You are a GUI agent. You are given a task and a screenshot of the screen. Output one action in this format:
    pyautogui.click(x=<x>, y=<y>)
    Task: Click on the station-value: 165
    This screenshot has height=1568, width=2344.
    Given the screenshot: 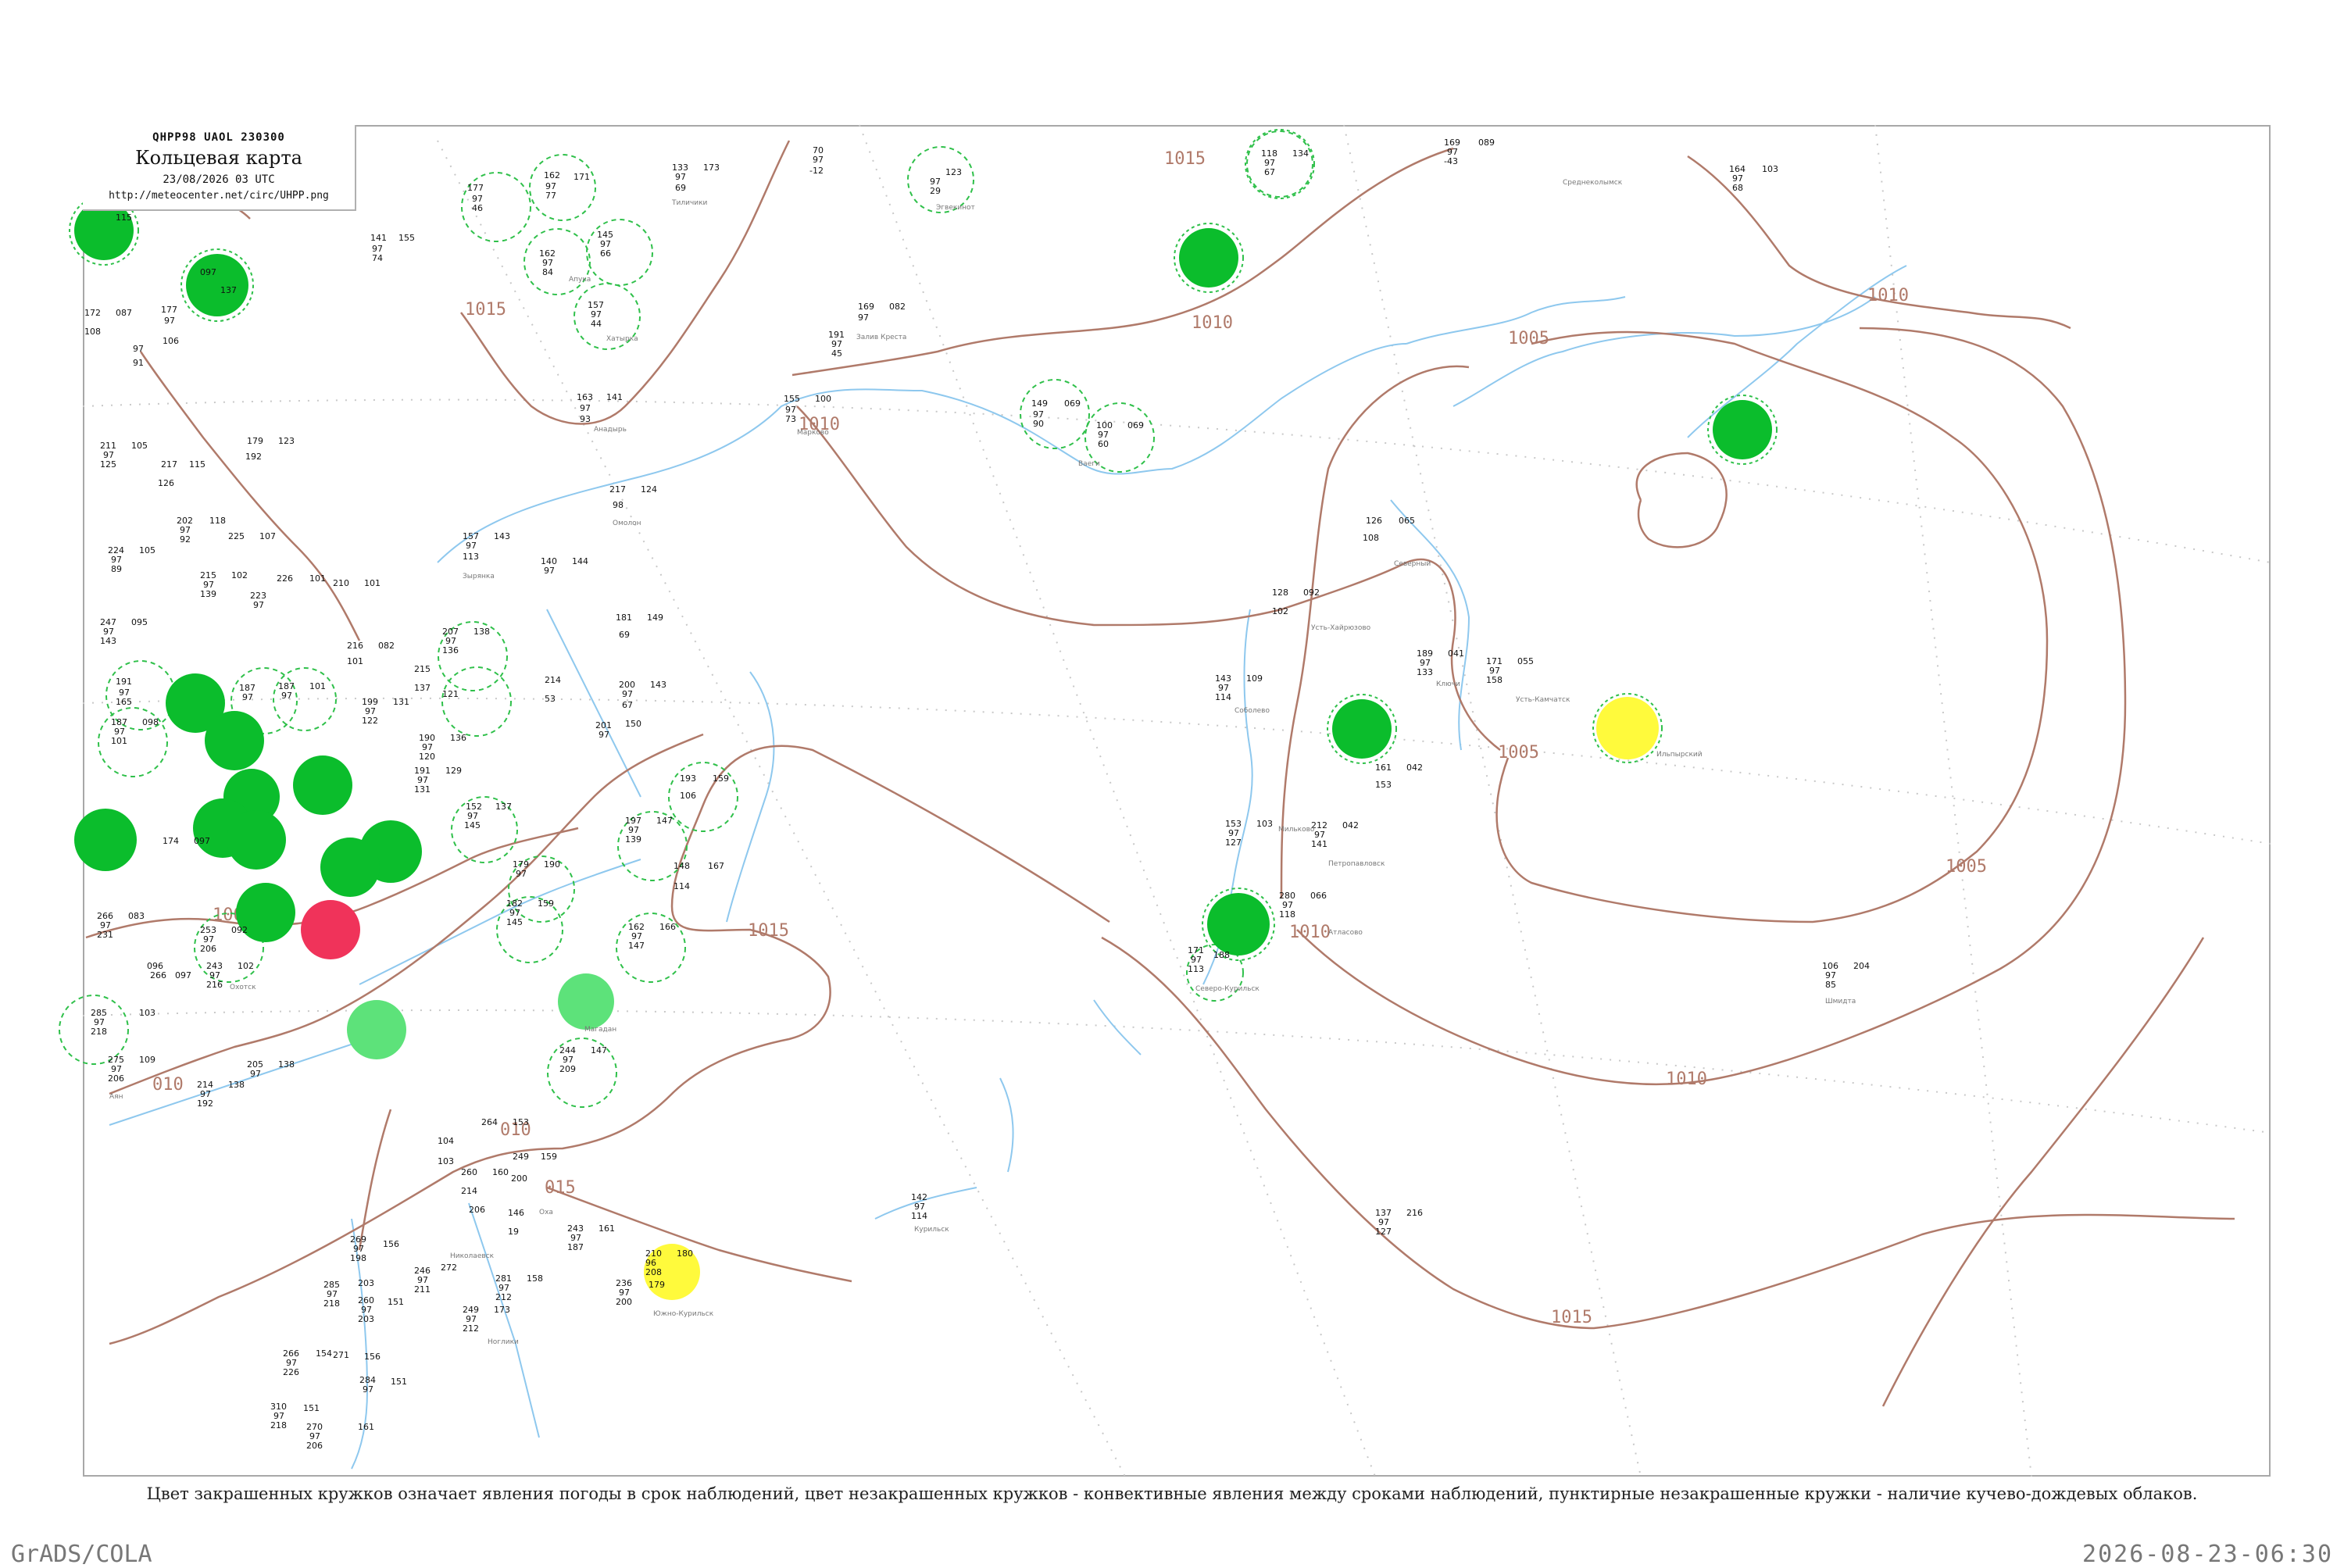 What is the action you would take?
    pyautogui.click(x=124, y=702)
    